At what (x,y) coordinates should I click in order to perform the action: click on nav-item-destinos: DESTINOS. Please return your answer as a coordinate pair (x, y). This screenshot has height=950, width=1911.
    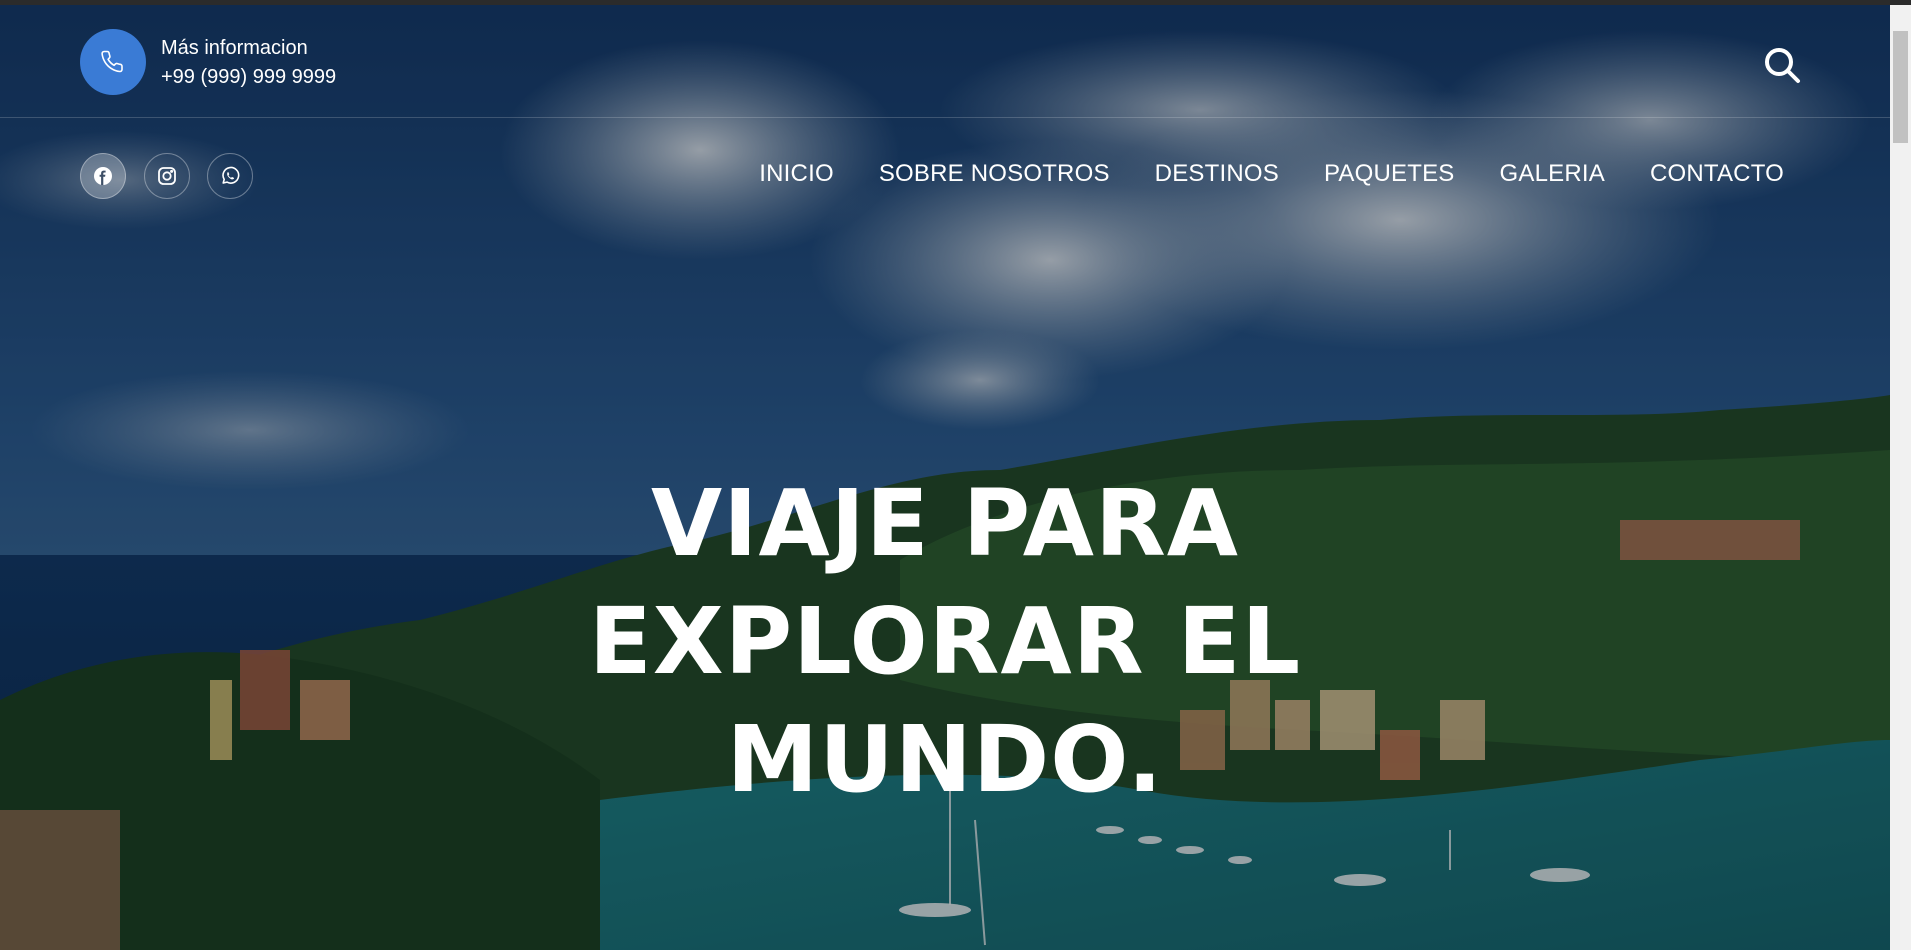
    Looking at the image, I should click on (1217, 174).